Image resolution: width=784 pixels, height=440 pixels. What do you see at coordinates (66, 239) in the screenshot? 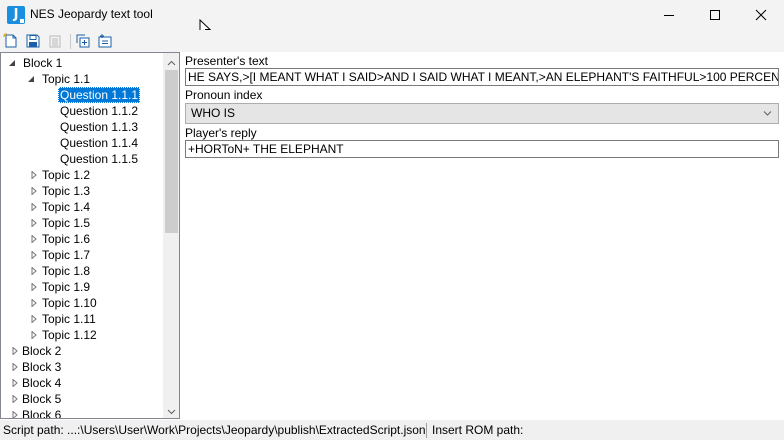
I see `tree-node-label: Topic 1.6` at bounding box center [66, 239].